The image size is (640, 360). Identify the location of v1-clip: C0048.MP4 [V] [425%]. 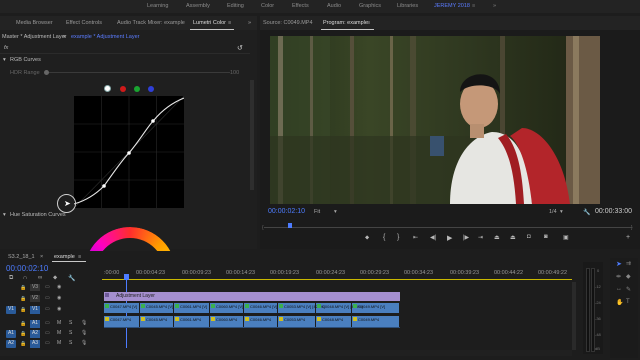
(339, 308).